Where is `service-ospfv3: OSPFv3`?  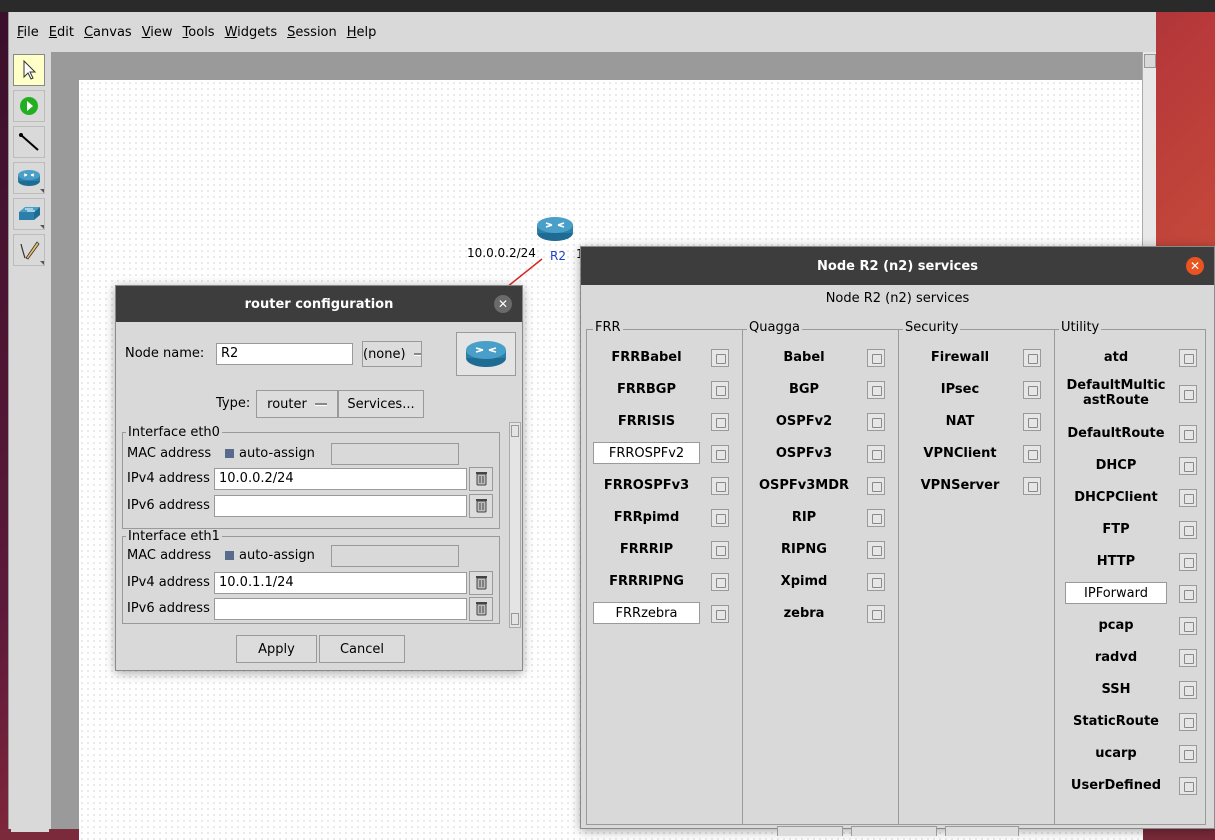 service-ospfv3: OSPFv3 is located at coordinates (804, 453).